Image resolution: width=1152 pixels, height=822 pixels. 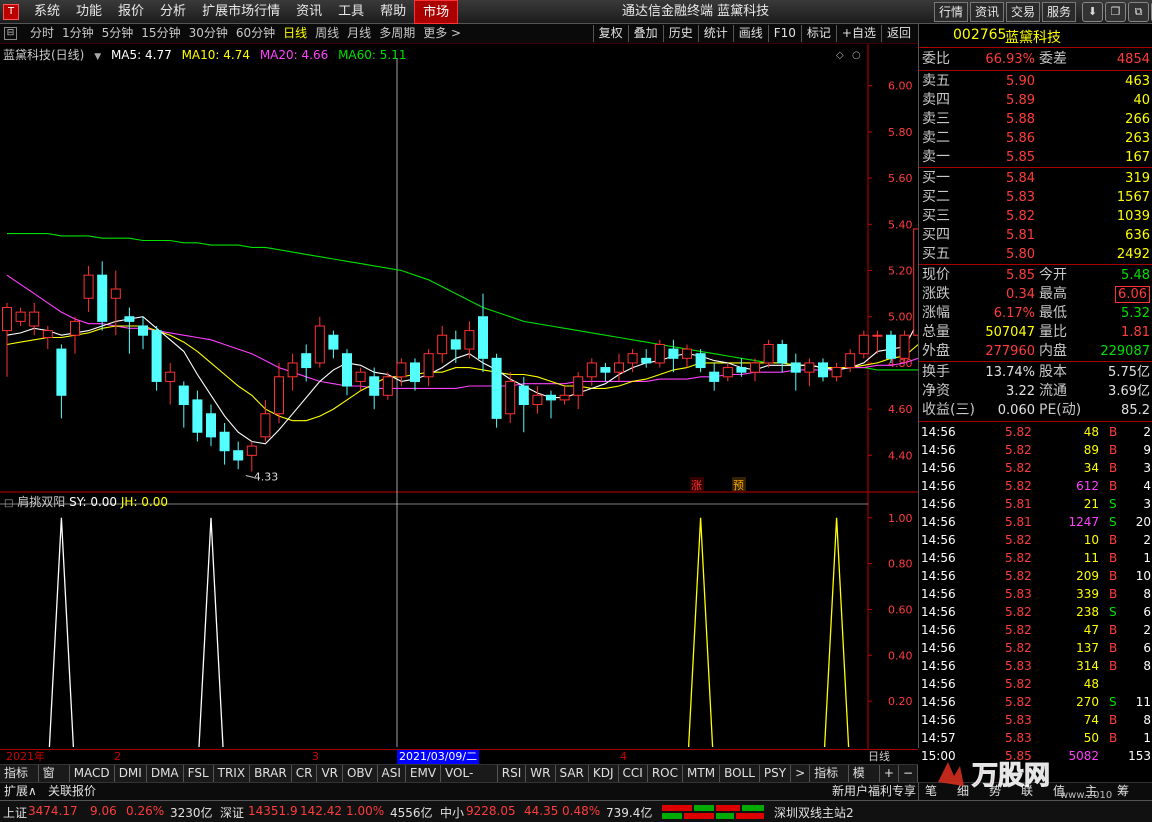 I want to click on restore-icon: ❐, so click(x=1115, y=12).